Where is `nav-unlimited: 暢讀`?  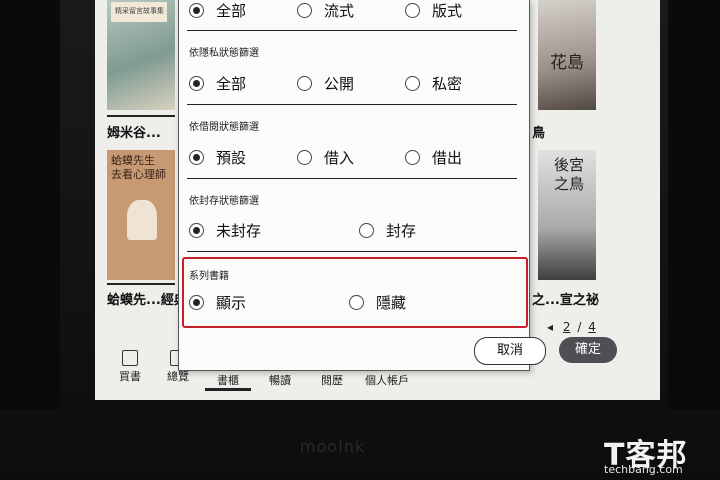 nav-unlimited: 暢讀 is located at coordinates (280, 380).